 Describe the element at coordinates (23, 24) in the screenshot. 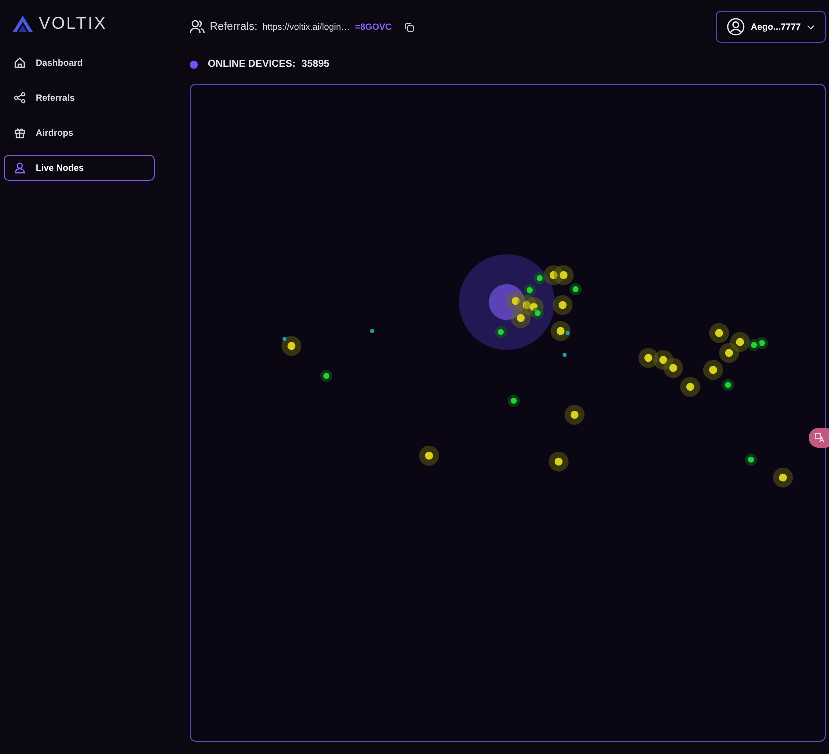

I see `logo-icon` at that location.